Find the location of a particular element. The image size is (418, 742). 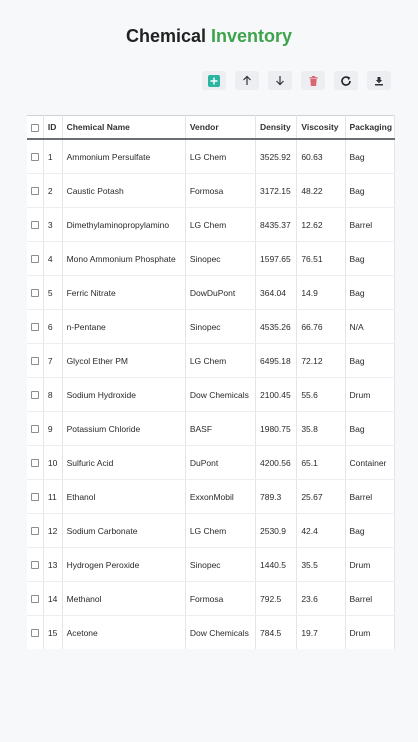

cell-chemical-name: Sodium Hydroxide is located at coordinates (124, 394).